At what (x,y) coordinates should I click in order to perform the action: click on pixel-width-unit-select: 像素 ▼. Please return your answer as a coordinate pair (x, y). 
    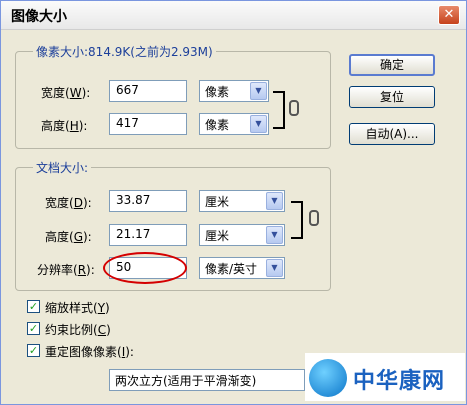
    Looking at the image, I should click on (234, 91).